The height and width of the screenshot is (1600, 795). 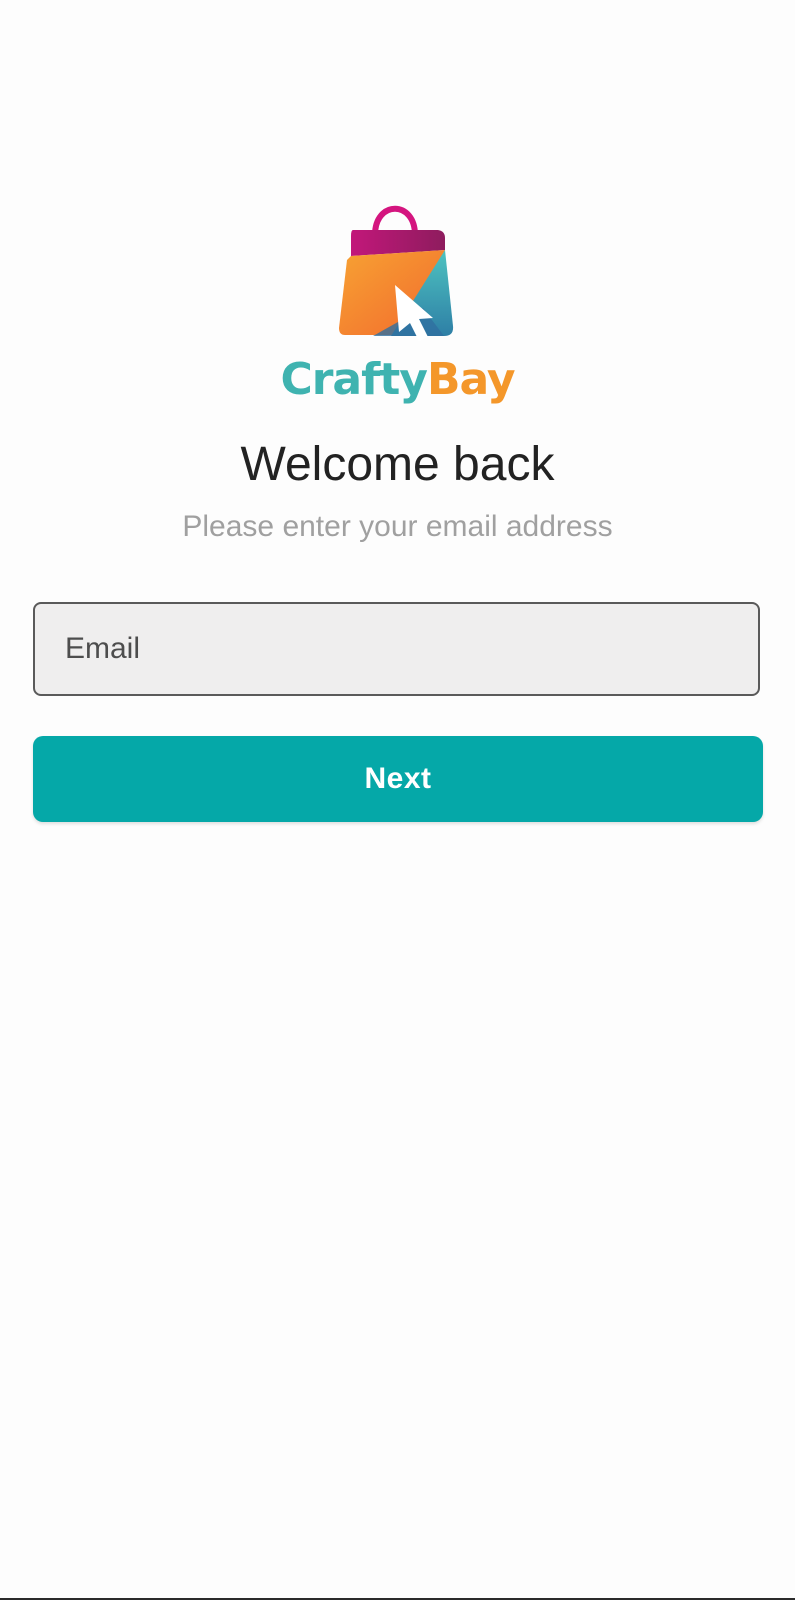 What do you see at coordinates (395, 273) in the screenshot?
I see `shopping-bag-cursor-icon` at bounding box center [395, 273].